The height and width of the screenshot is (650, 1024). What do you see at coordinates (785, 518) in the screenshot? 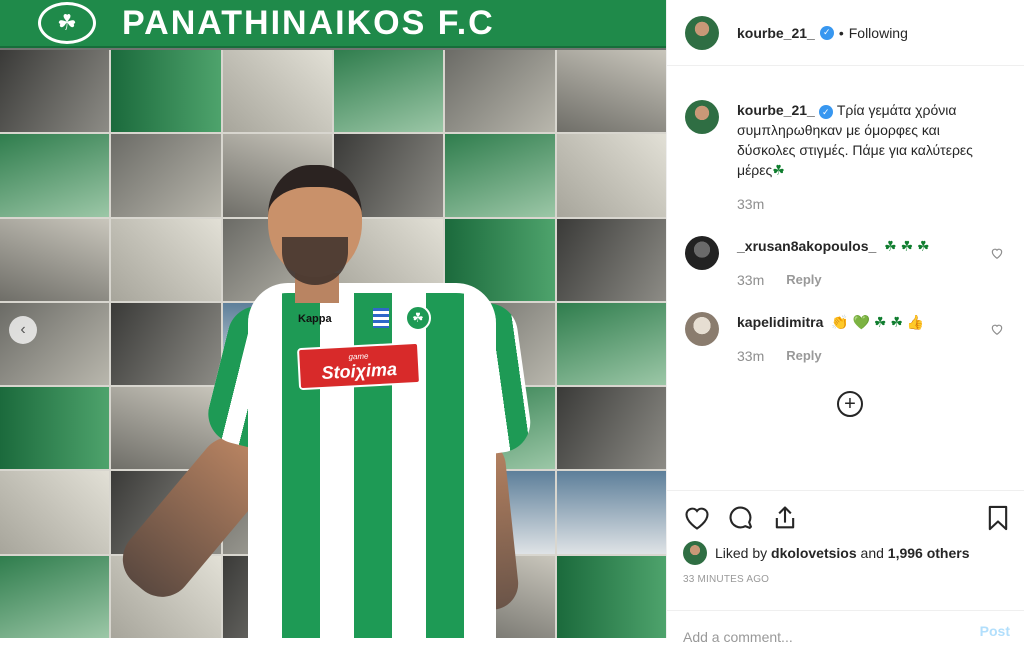
I see `share-icon` at bounding box center [785, 518].